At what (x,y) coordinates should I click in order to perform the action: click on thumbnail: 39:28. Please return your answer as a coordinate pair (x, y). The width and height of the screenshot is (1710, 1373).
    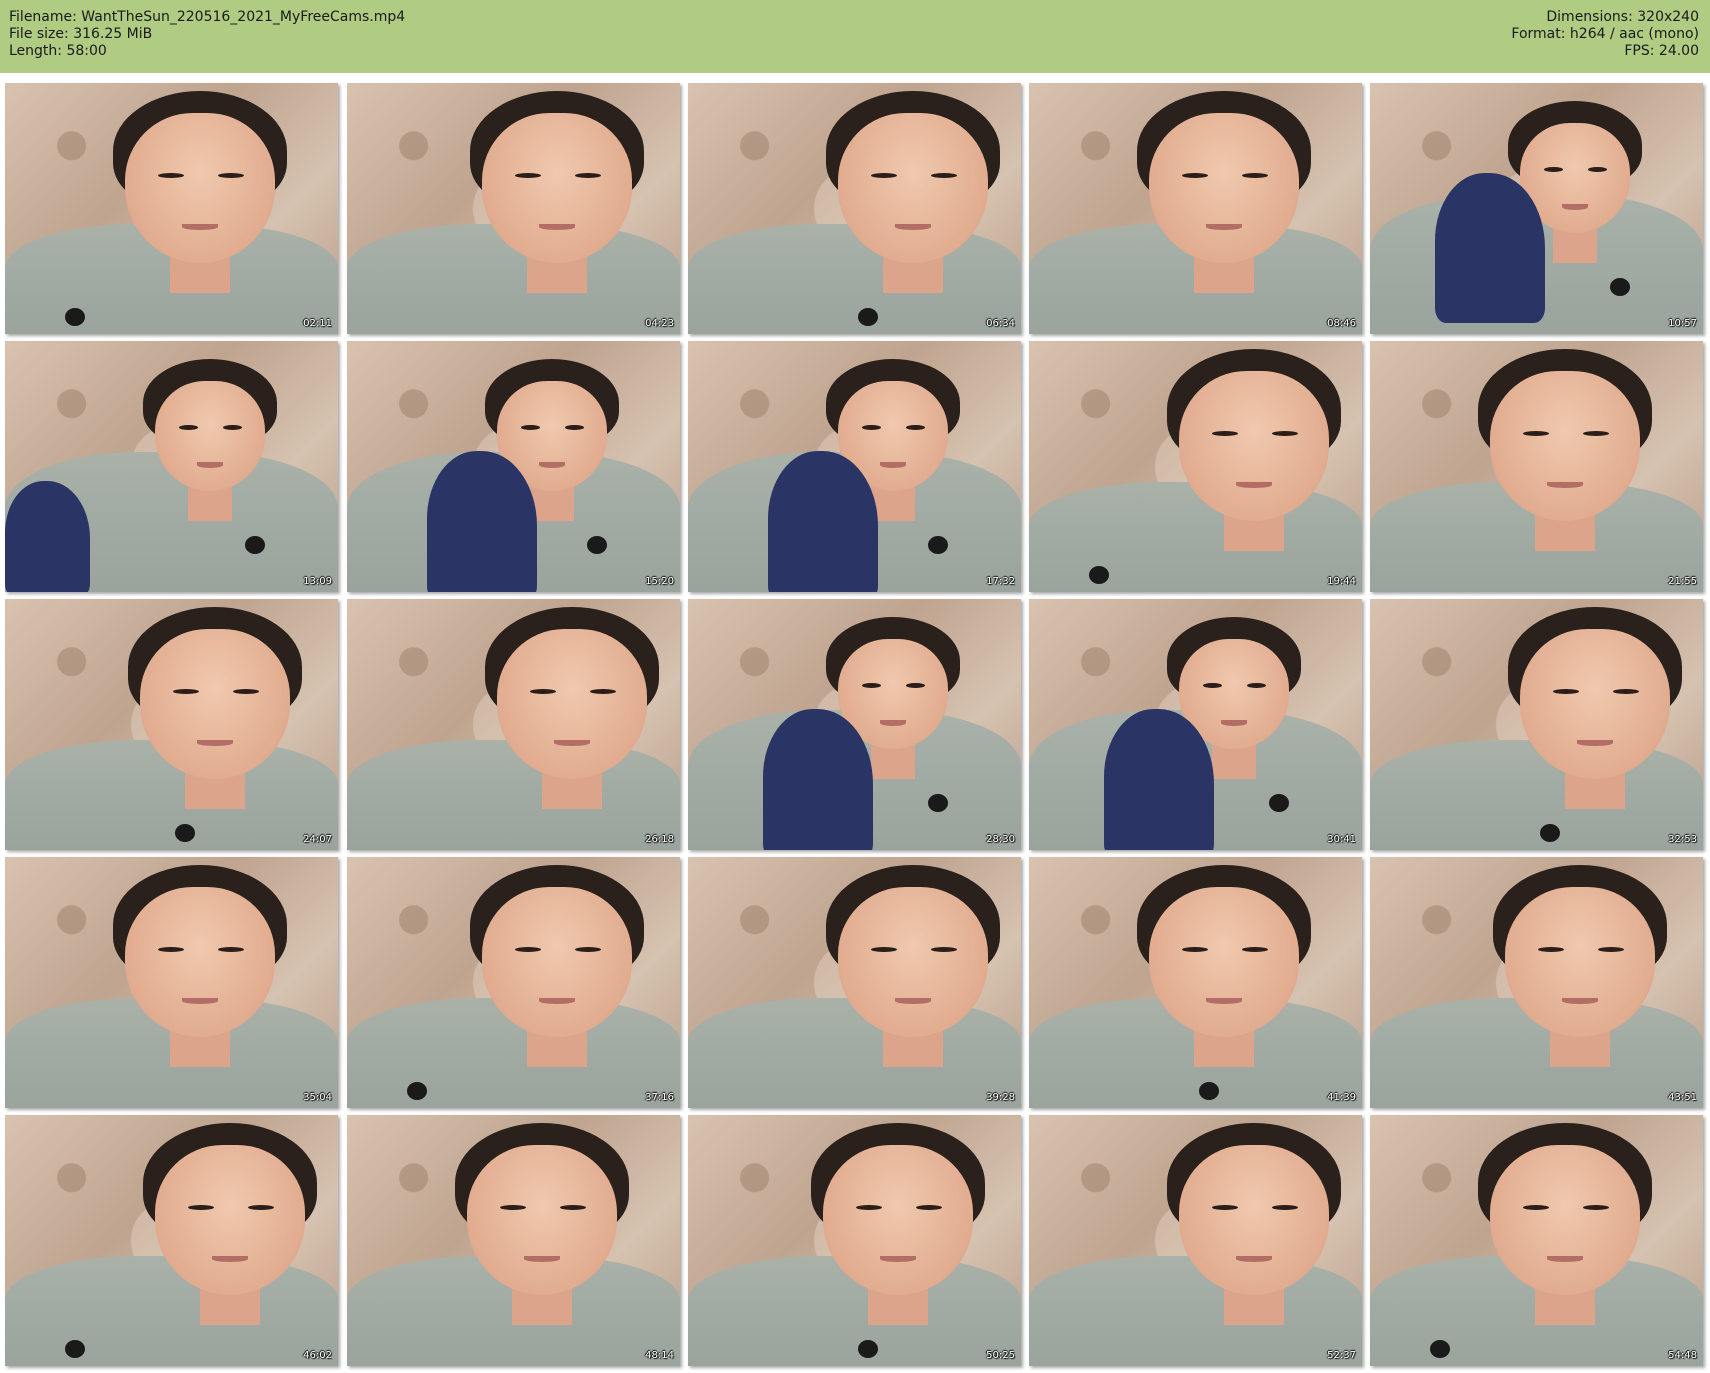
    Looking at the image, I should click on (854, 982).